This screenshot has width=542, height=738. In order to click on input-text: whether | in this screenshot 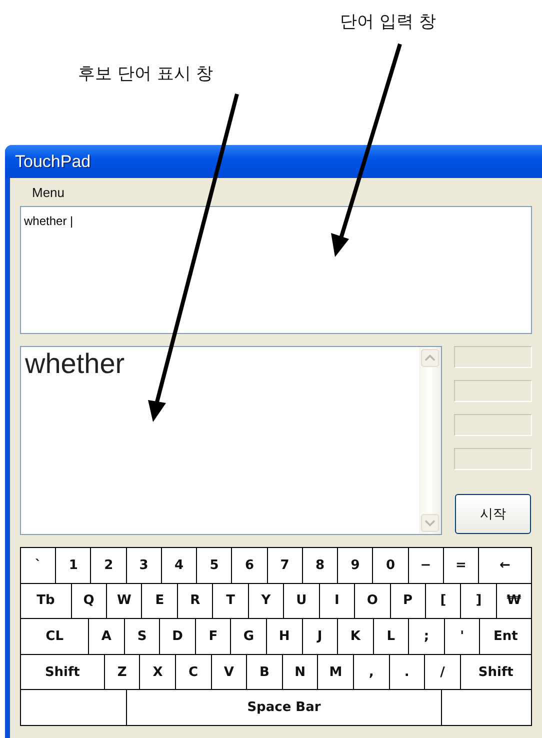, I will do `click(49, 221)`.